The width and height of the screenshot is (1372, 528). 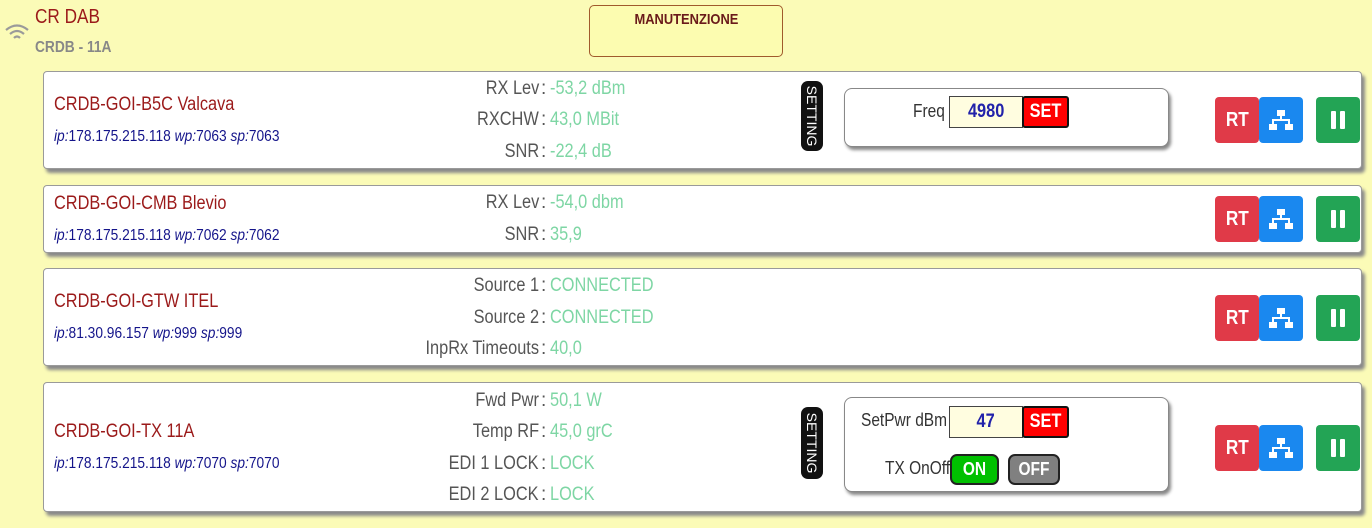 What do you see at coordinates (542, 431) in the screenshot?
I see `metric-row: Temp RF:45,0 grC` at bounding box center [542, 431].